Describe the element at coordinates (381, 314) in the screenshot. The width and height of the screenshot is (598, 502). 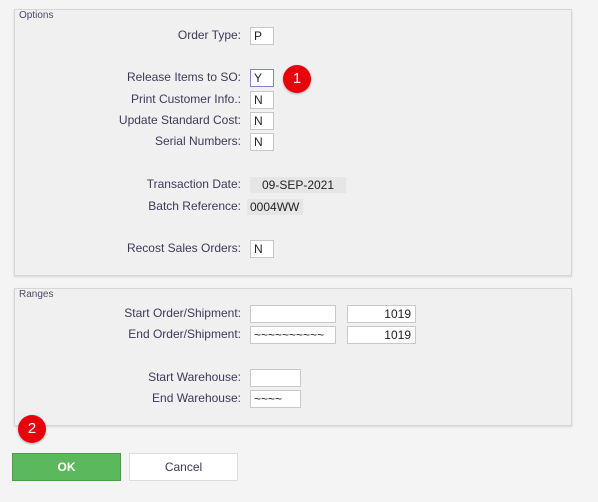
I see `start-order-to-field: 1019` at that location.